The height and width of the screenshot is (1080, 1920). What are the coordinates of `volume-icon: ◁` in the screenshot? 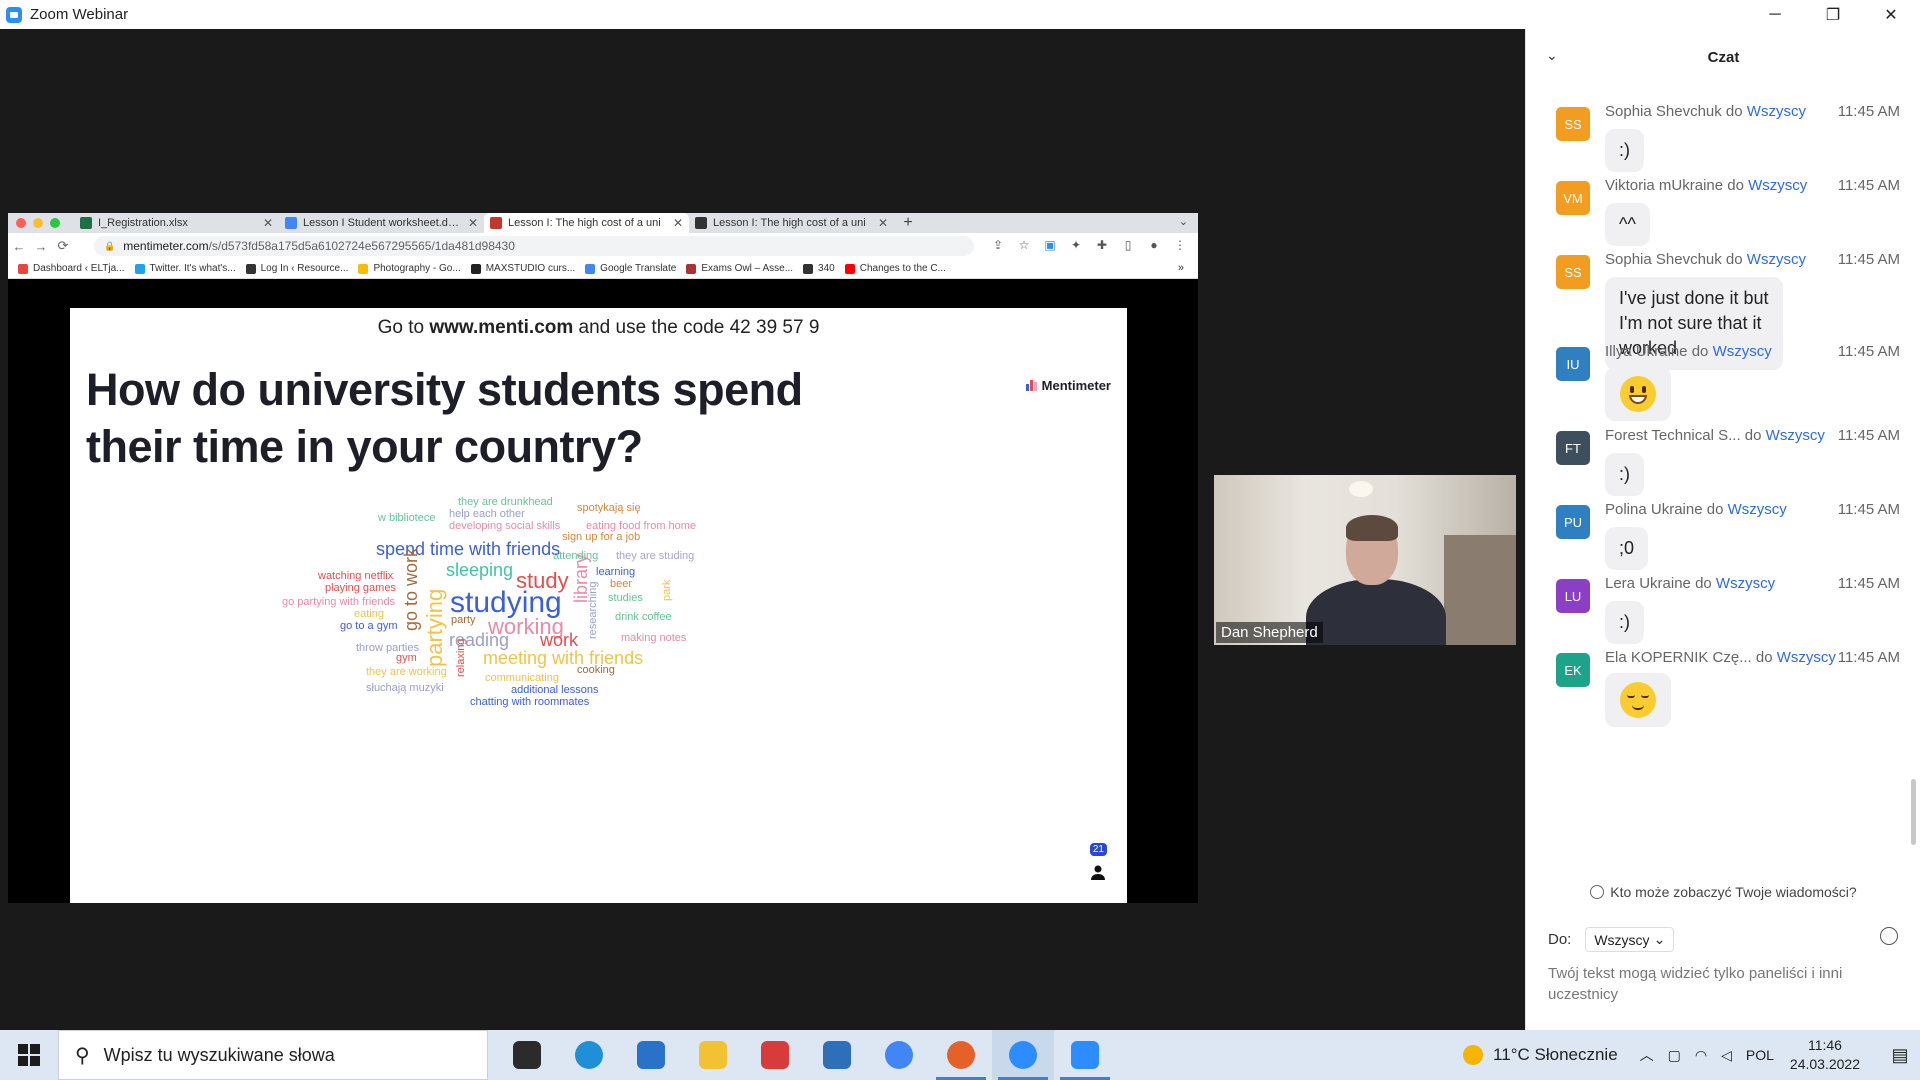 It's located at (1726, 1055).